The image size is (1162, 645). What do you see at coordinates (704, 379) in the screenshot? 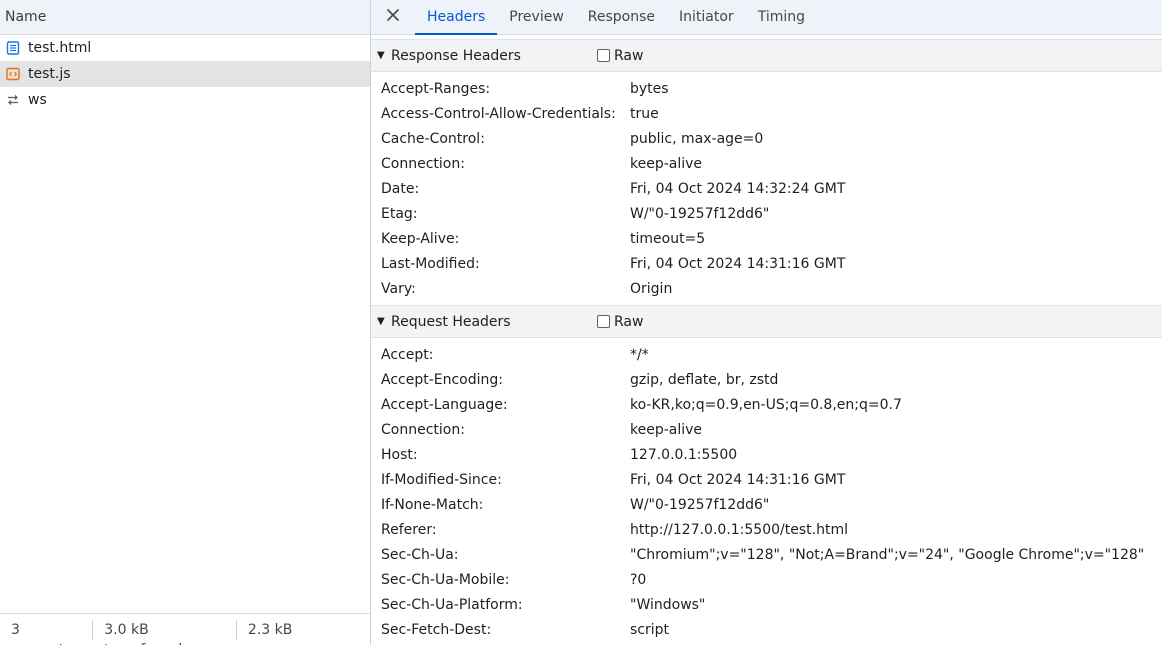
I see `header-value: gzip, deflate, br, zstd` at bounding box center [704, 379].